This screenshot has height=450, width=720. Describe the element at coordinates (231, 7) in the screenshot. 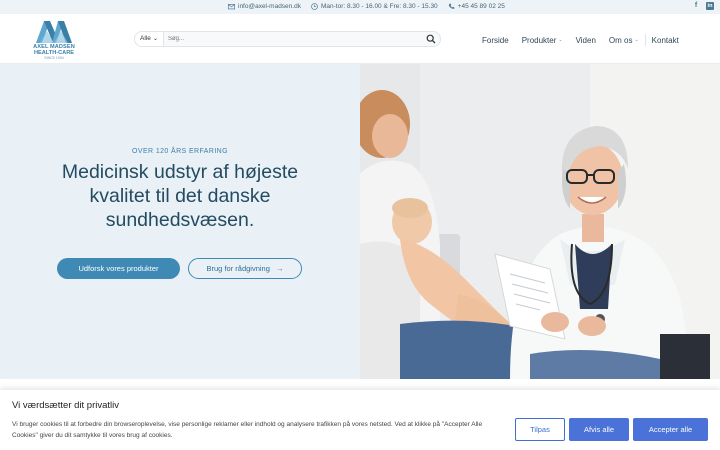

I see `mail-icon` at that location.